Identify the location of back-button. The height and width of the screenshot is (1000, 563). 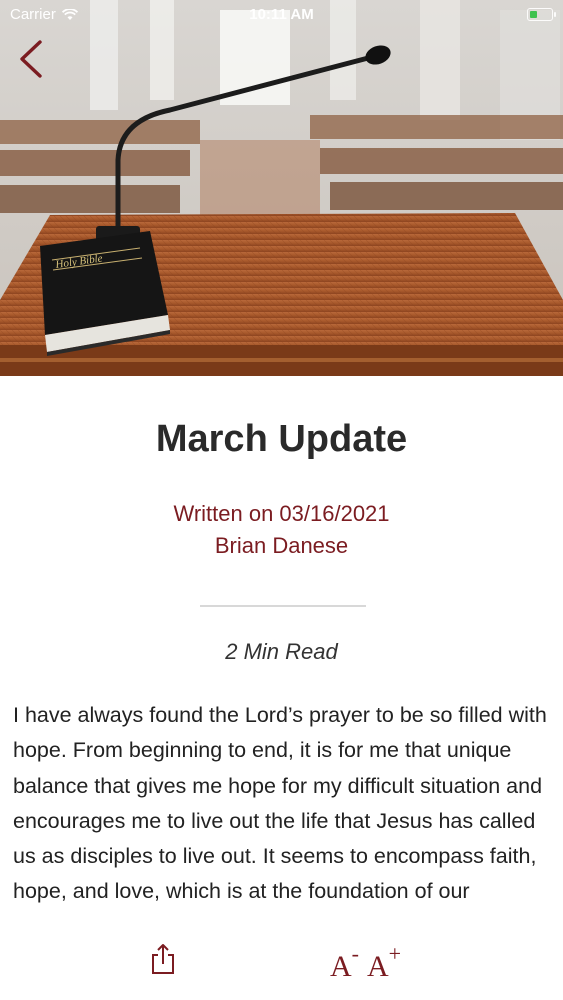
(32, 59).